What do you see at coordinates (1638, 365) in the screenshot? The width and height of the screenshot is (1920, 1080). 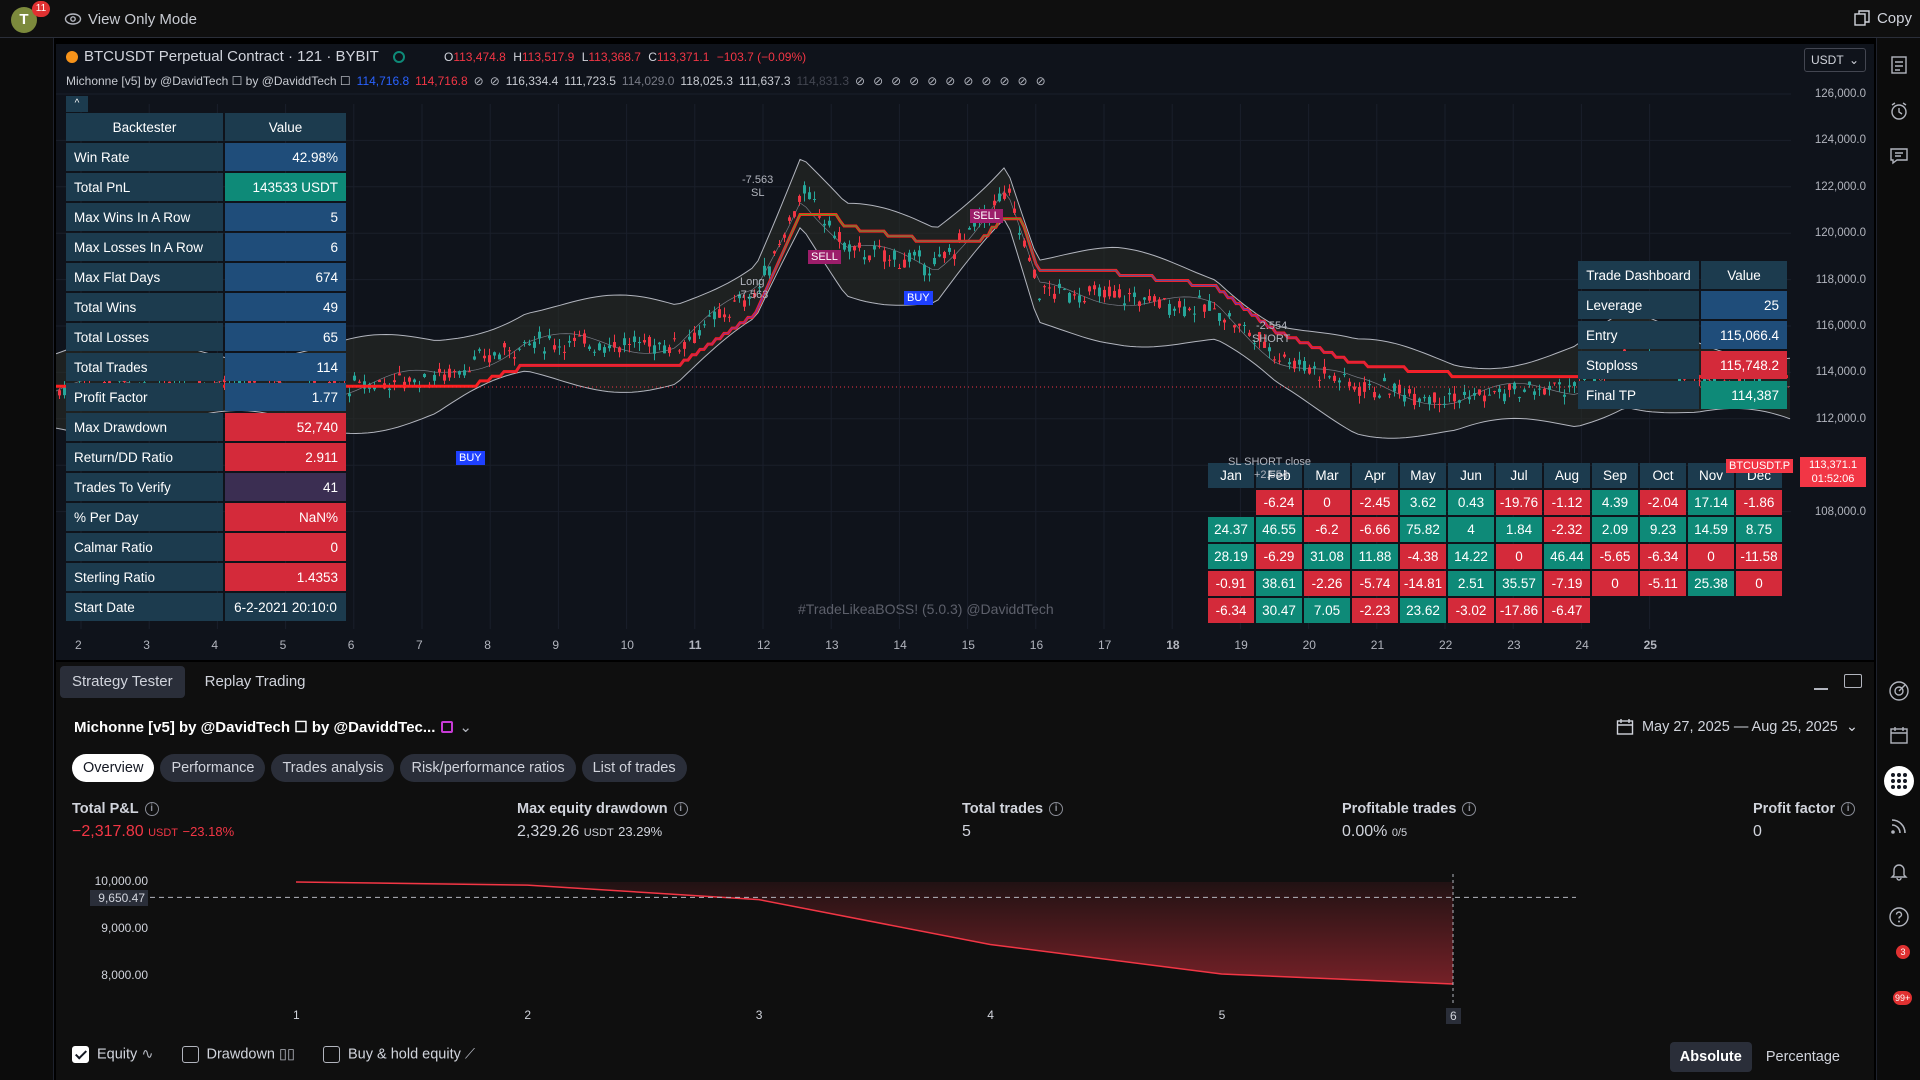 I see `row-label: Stoploss` at bounding box center [1638, 365].